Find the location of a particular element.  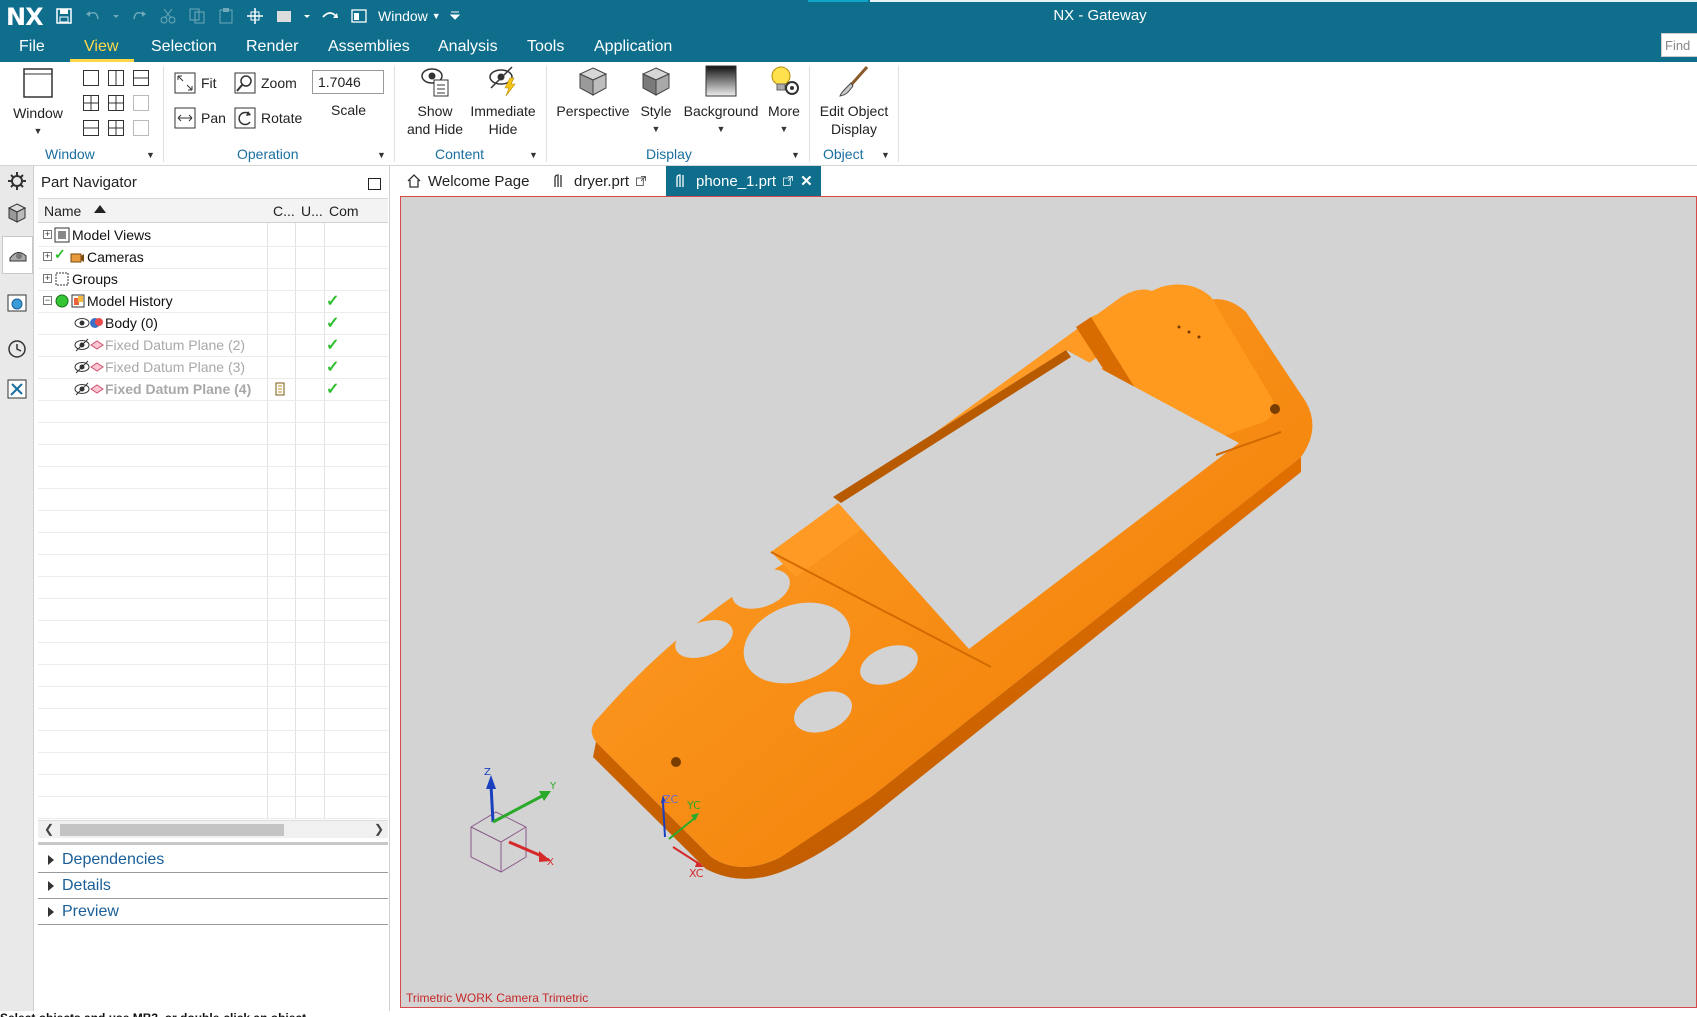

tab-phone-1: phone_1.prt ✕ is located at coordinates (743, 181).